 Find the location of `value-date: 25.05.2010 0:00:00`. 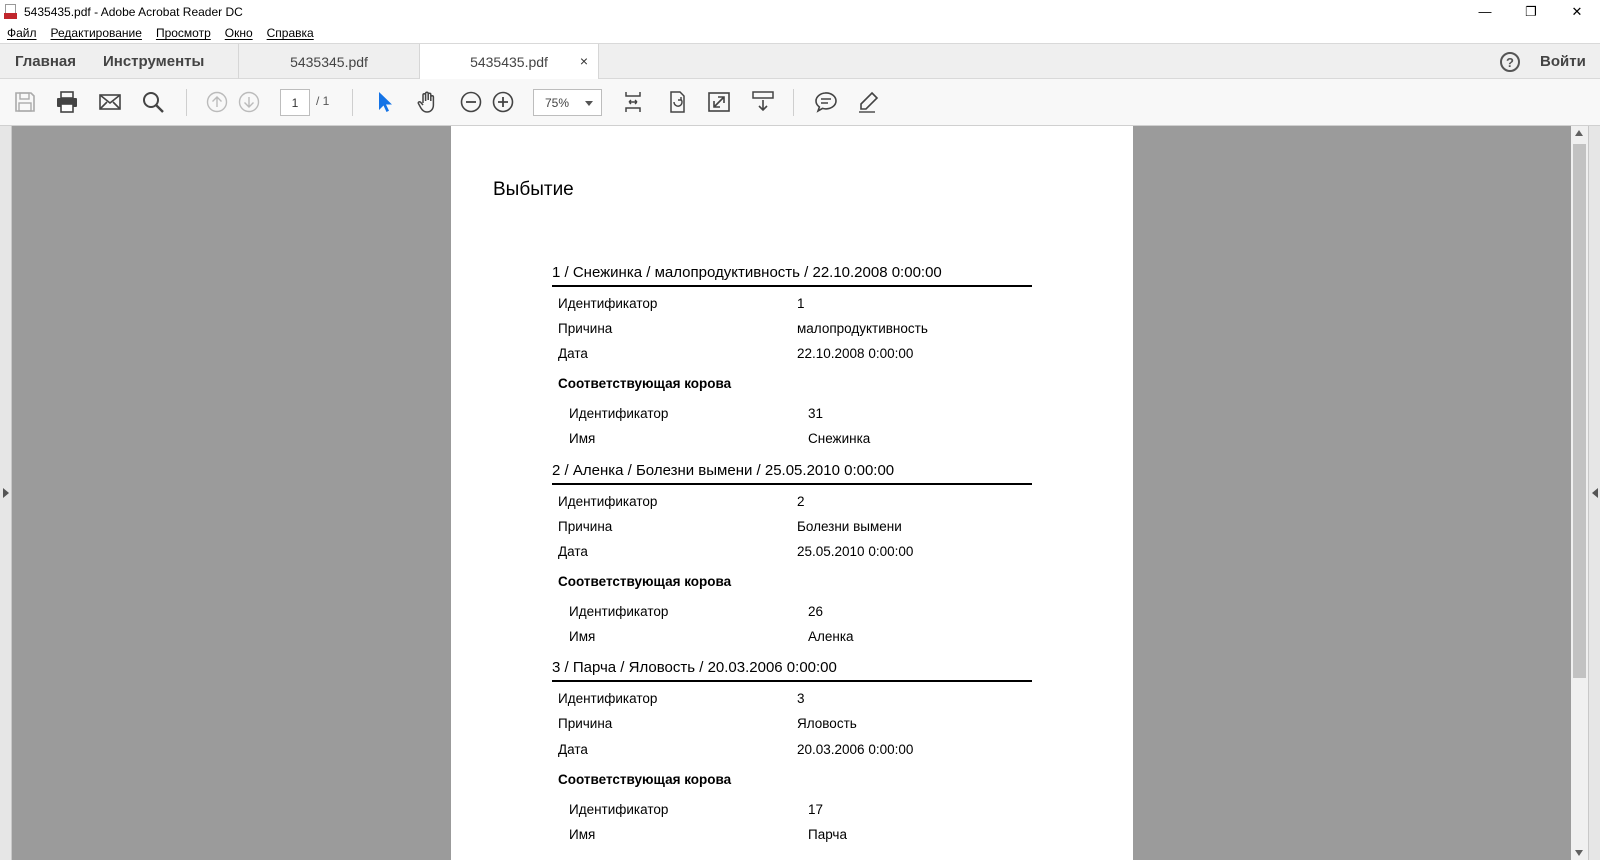

value-date: 25.05.2010 0:00:00 is located at coordinates (855, 551).